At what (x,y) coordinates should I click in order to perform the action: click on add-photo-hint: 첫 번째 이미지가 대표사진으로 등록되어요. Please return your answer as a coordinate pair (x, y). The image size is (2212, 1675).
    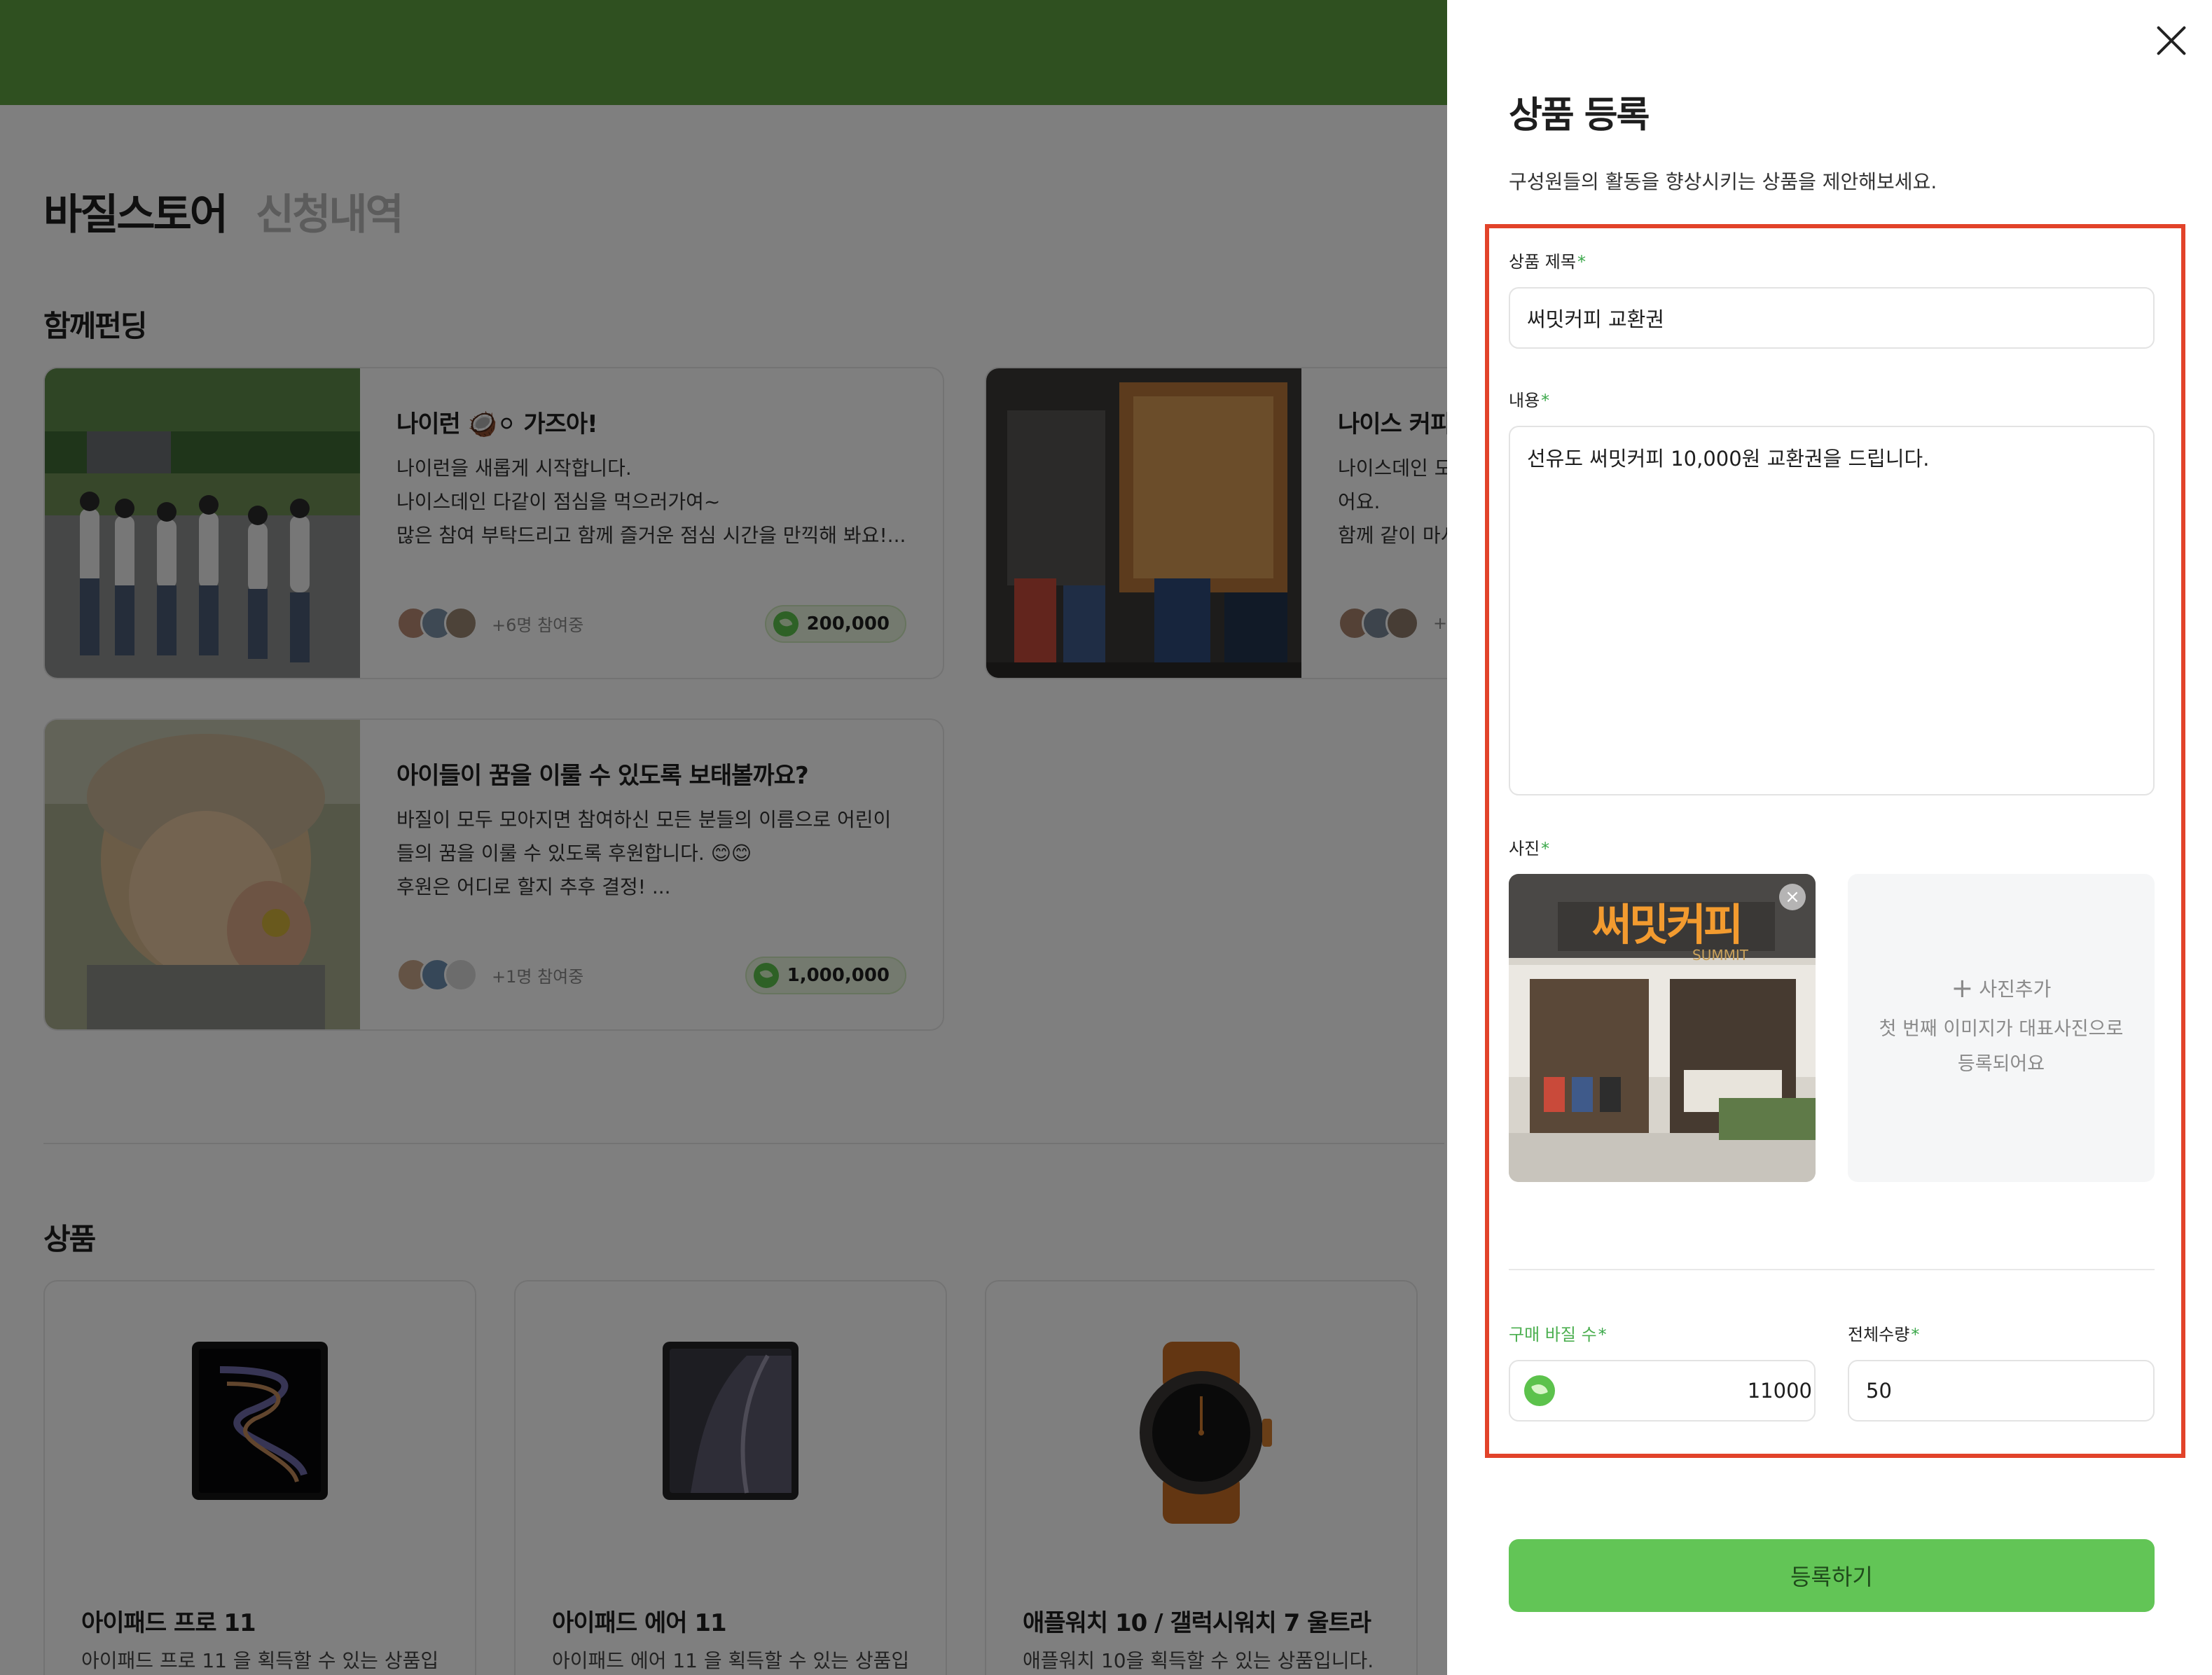
    Looking at the image, I should click on (2001, 1046).